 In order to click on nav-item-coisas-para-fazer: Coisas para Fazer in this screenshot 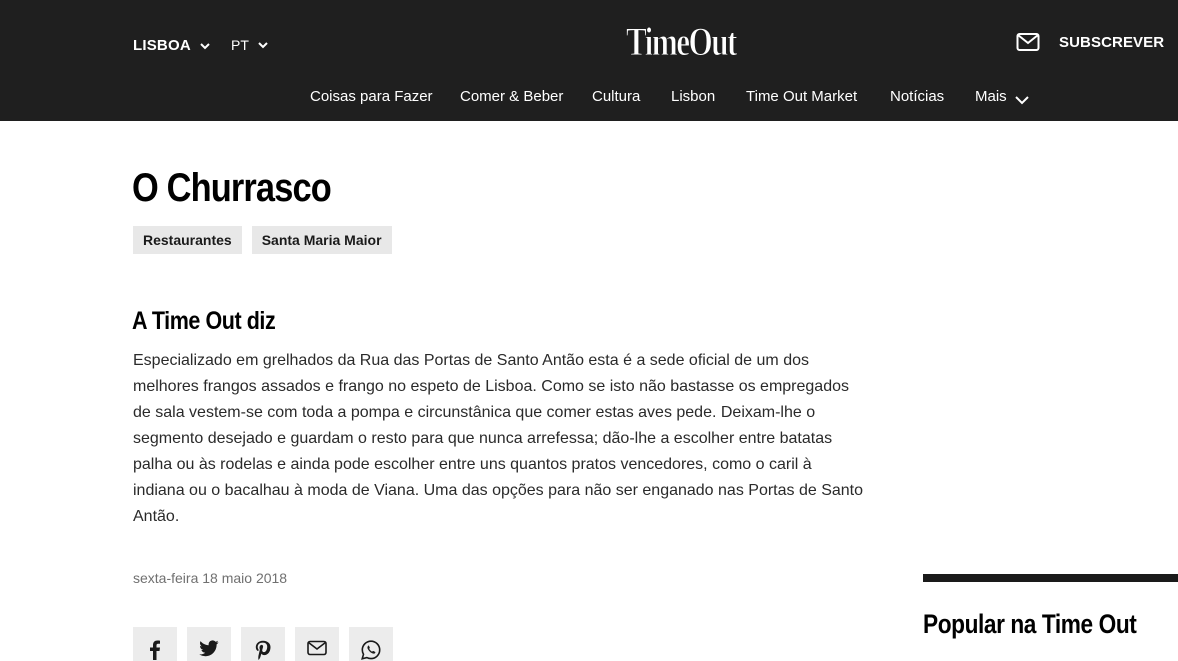, I will do `click(371, 96)`.